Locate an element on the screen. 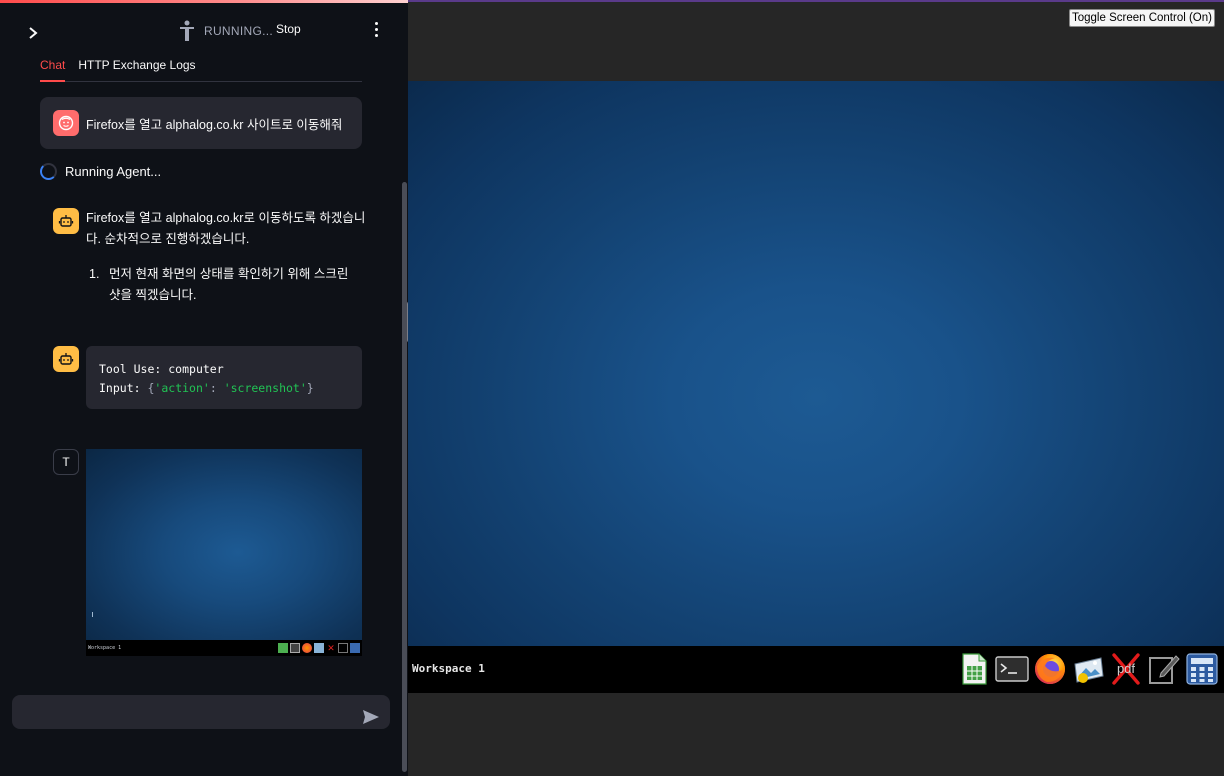 The height and width of the screenshot is (776, 1224). remote-screen-empty-area is located at coordinates (816, 734).